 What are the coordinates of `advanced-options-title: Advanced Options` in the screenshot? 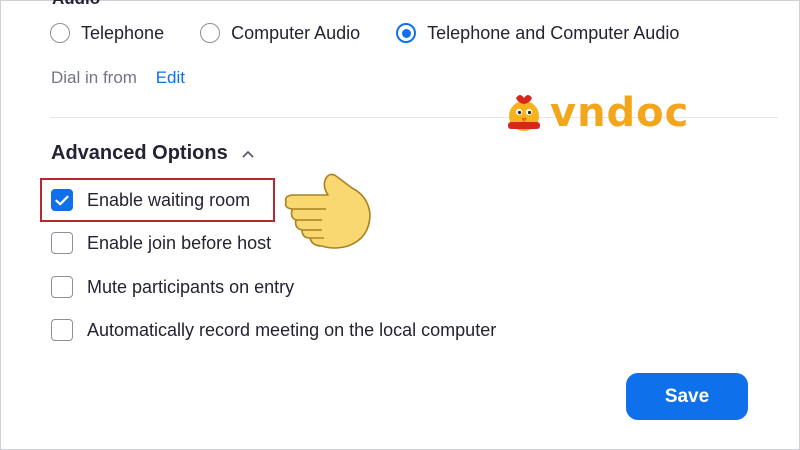 It's located at (139, 153).